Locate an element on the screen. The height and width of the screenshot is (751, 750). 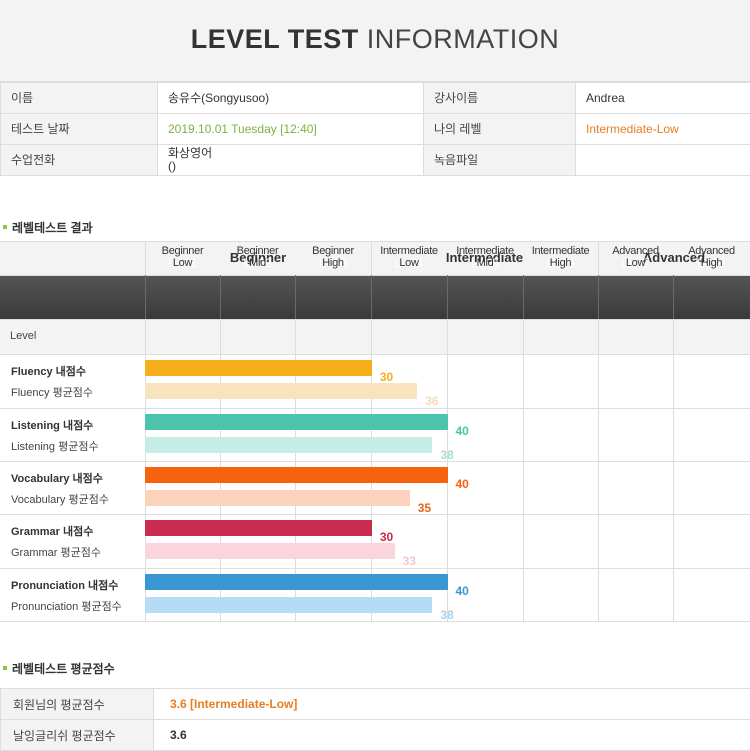
phone-label: 수업전화 is located at coordinates (79, 160).